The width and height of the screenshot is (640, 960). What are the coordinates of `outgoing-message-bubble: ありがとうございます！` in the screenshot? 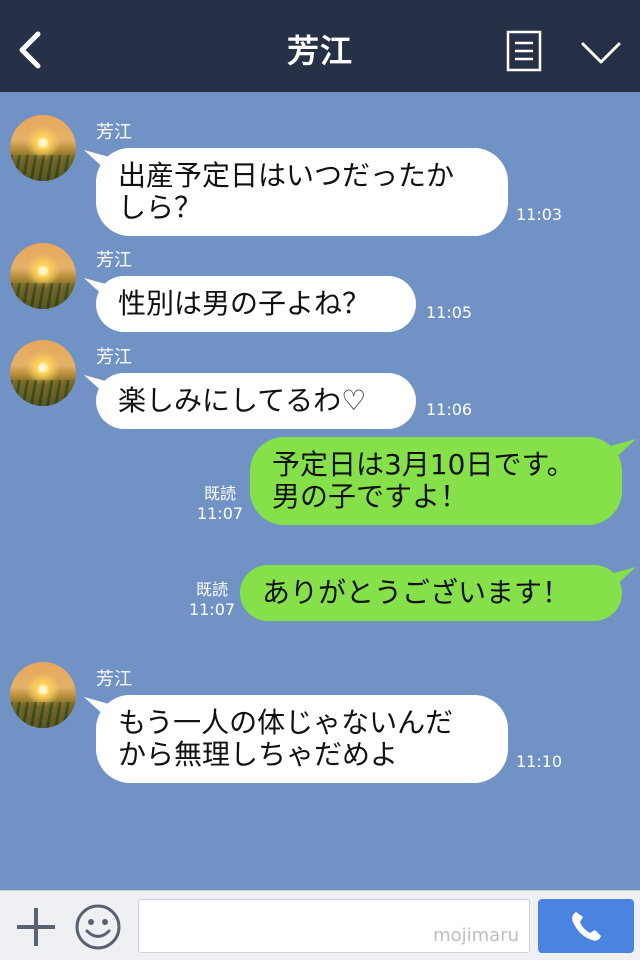 It's located at (431, 593).